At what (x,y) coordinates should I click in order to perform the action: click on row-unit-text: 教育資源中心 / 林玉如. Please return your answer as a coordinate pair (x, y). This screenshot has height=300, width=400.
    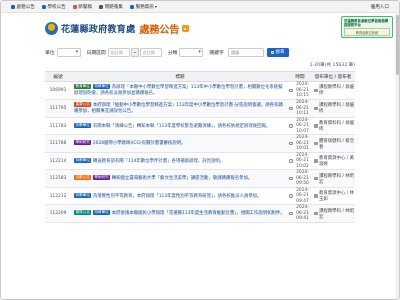
    Looking at the image, I should click on (337, 196).